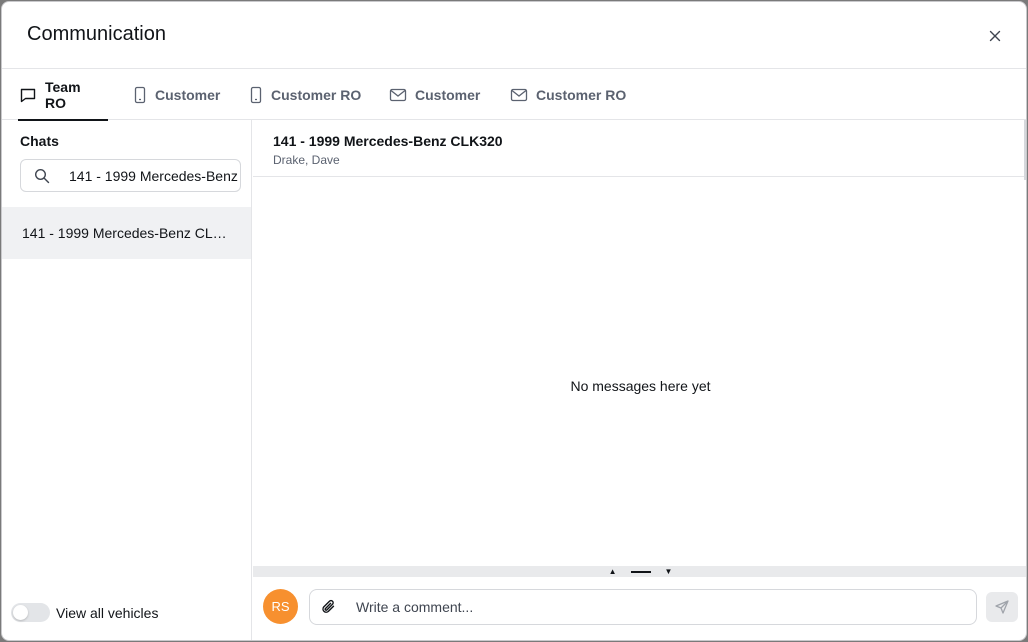 The width and height of the screenshot is (1028, 642). What do you see at coordinates (668, 571) in the screenshot?
I see `arrow-down-icon: ▼` at bounding box center [668, 571].